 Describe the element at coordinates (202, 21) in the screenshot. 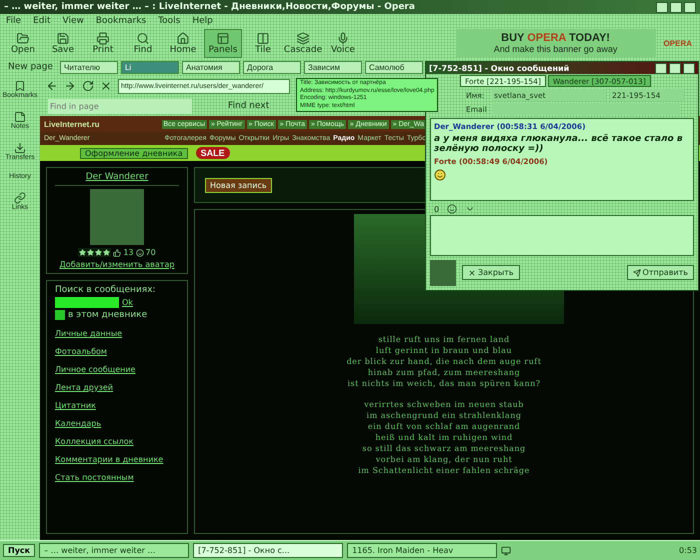

I see `menu-item: Help` at that location.